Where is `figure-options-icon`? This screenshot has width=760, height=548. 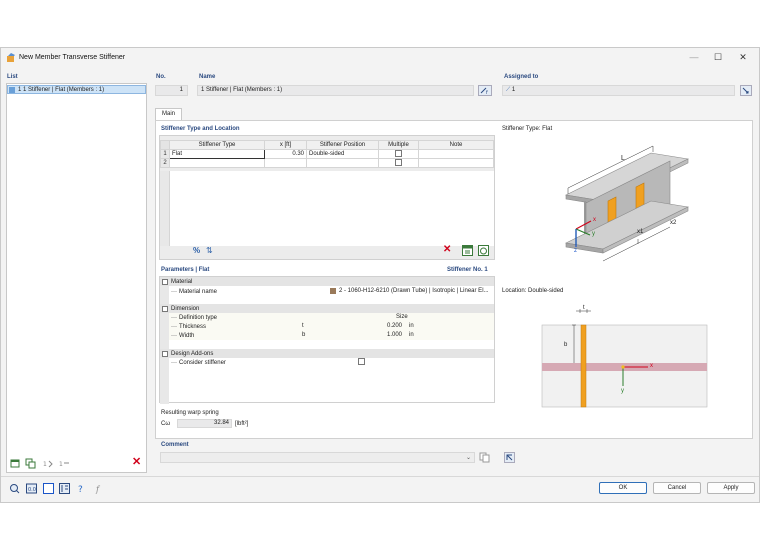
figure-options-icon is located at coordinates (509, 457).